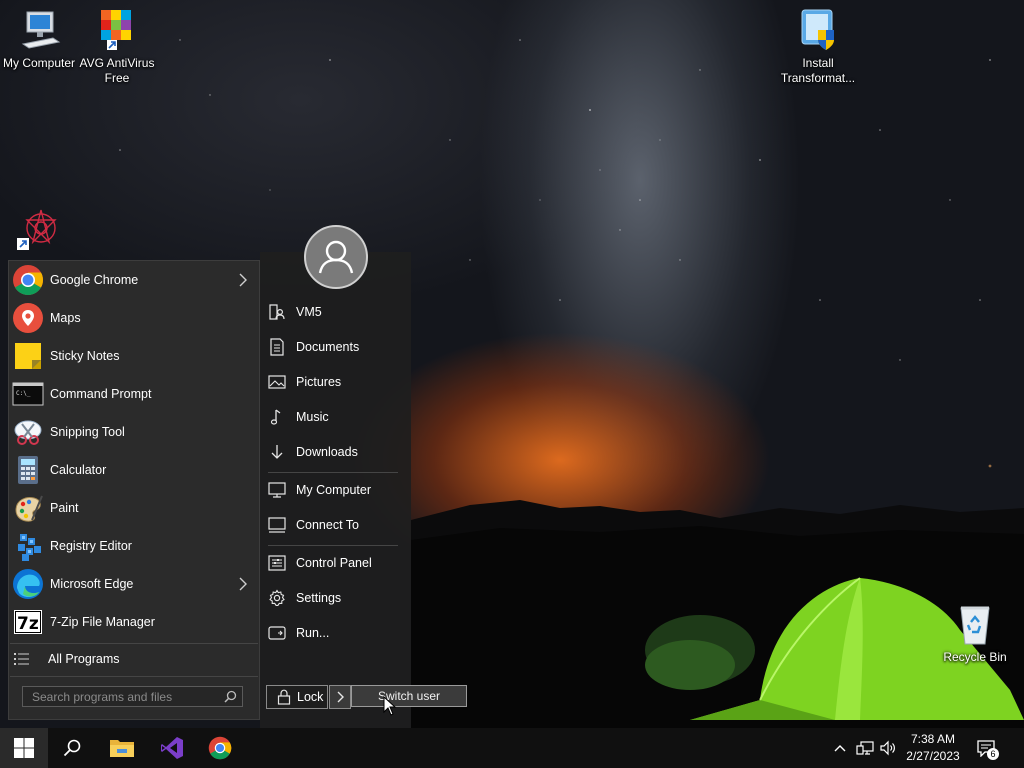 The height and width of the screenshot is (768, 1024). What do you see at coordinates (29, 508) in the screenshot?
I see `paint-icon` at bounding box center [29, 508].